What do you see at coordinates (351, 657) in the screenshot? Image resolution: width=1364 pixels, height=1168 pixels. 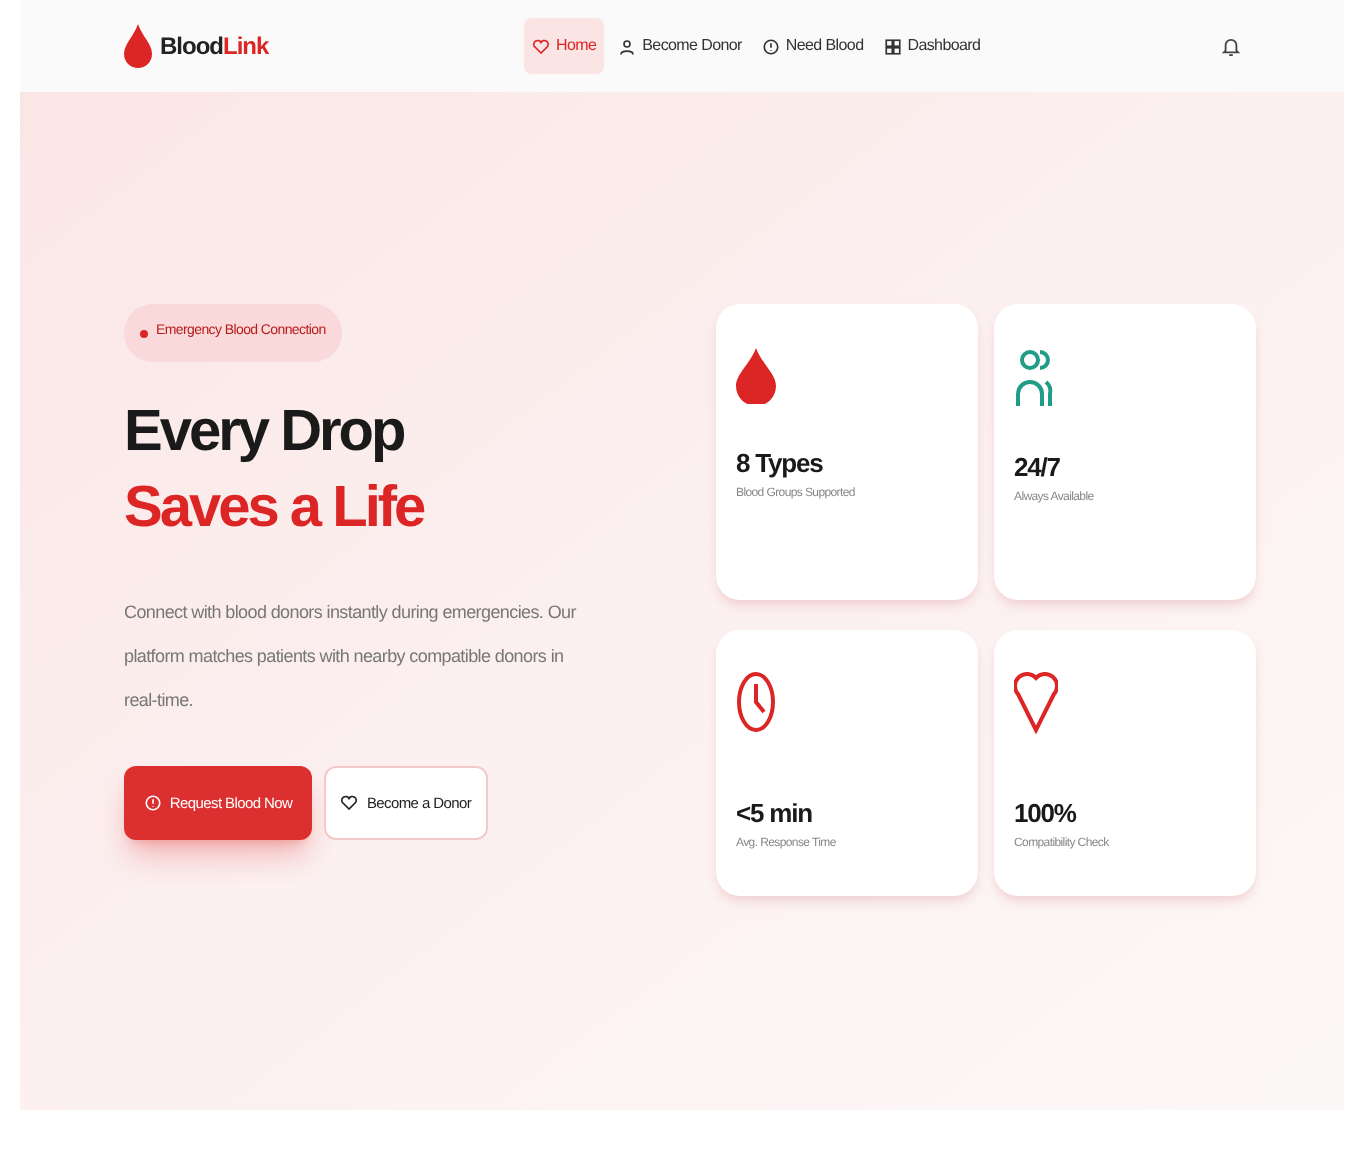 I see `hero-description: Connect with blood donors instantly during emergencies. Our platform matches patients with nearby compatible donors in real-time.` at bounding box center [351, 657].